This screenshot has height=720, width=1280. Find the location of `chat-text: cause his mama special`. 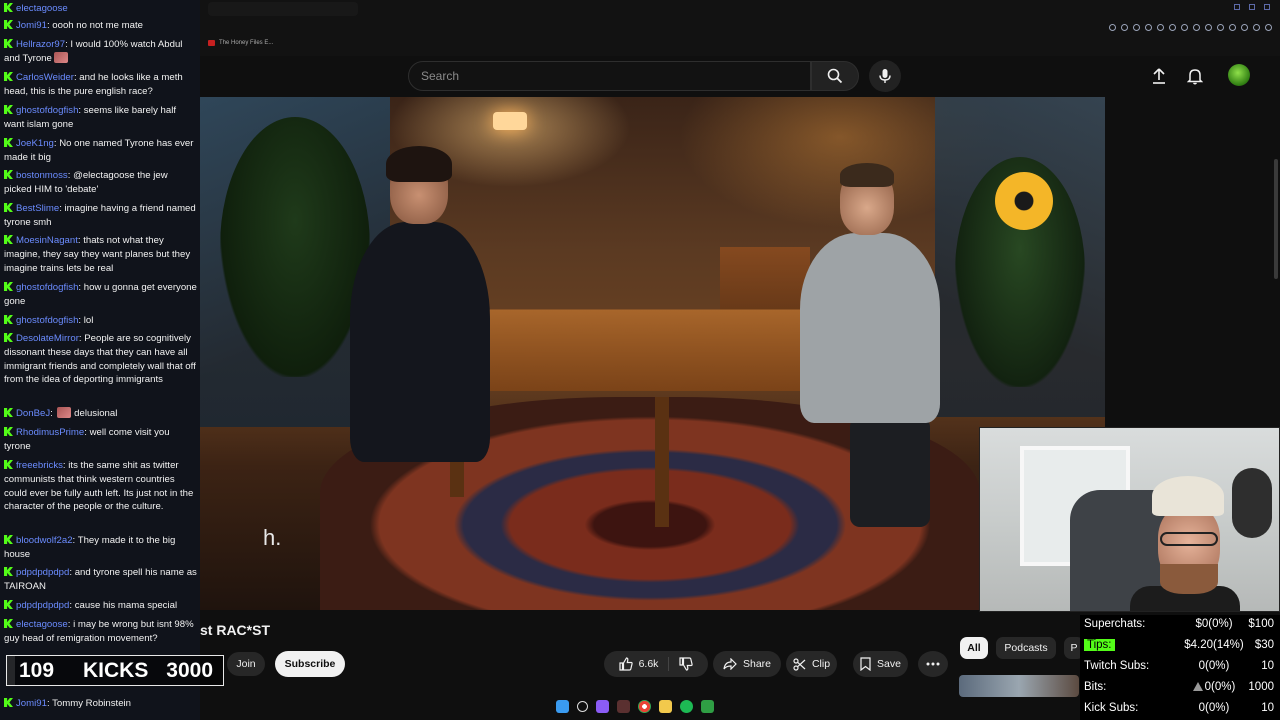

chat-text: cause his mama special is located at coordinates (126, 605).